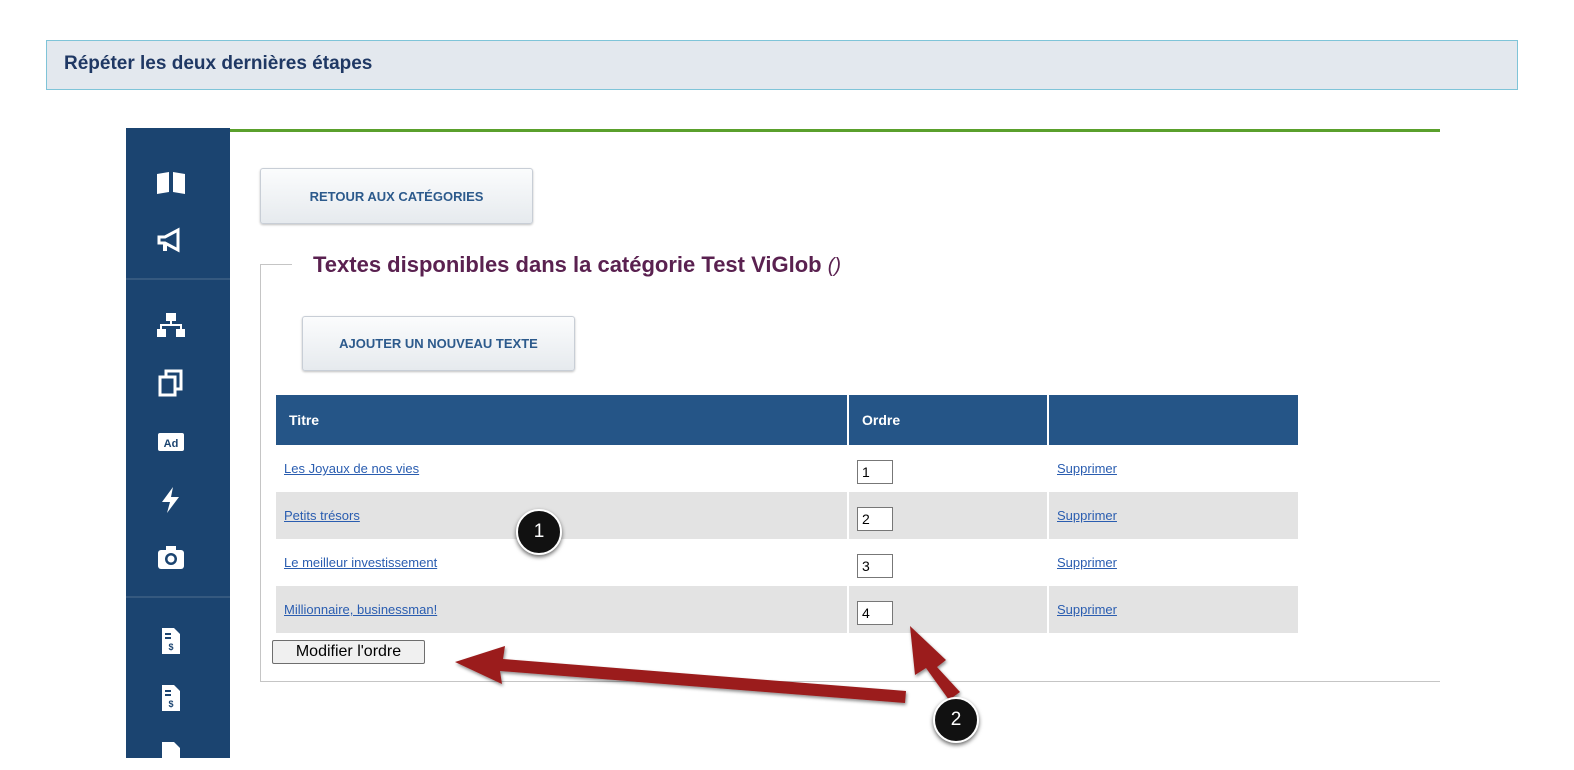  What do you see at coordinates (956, 720) in the screenshot?
I see `callout-2: 2` at bounding box center [956, 720].